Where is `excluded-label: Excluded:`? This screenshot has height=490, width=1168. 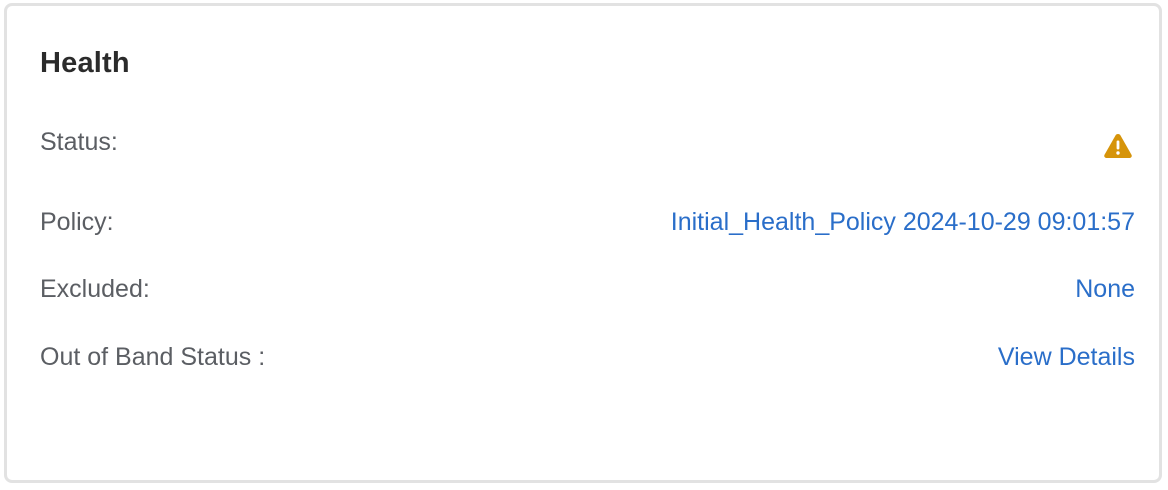
excluded-label: Excluded: is located at coordinates (95, 289).